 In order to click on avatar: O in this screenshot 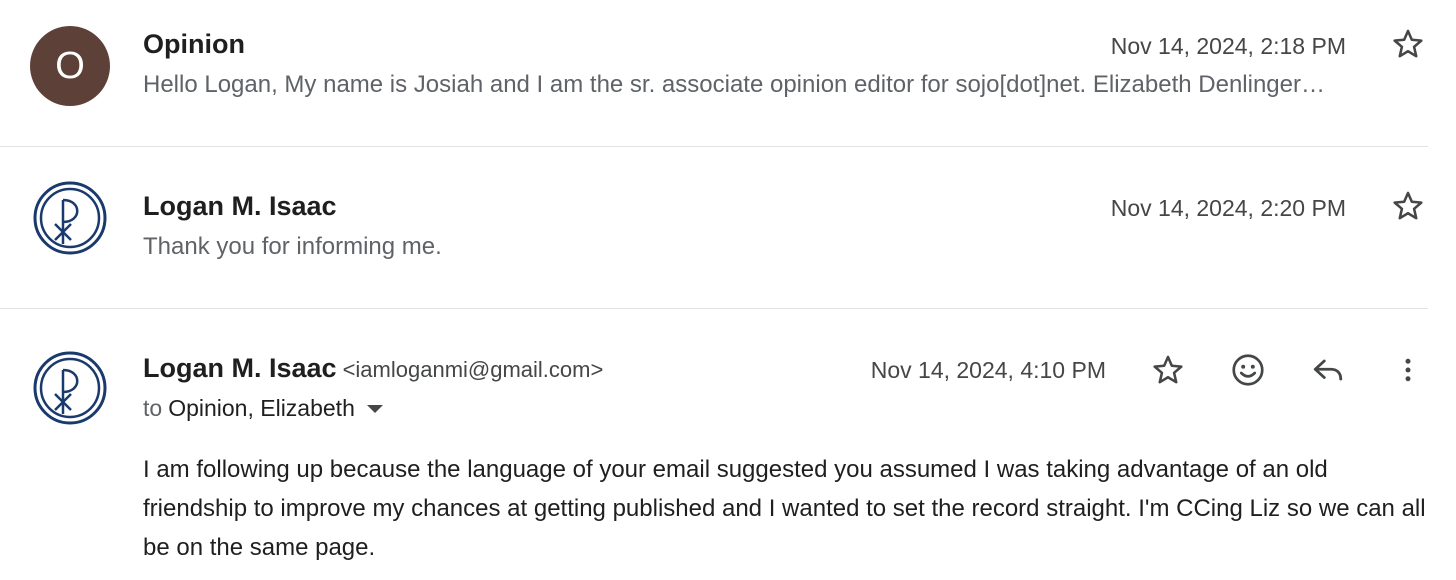, I will do `click(70, 66)`.